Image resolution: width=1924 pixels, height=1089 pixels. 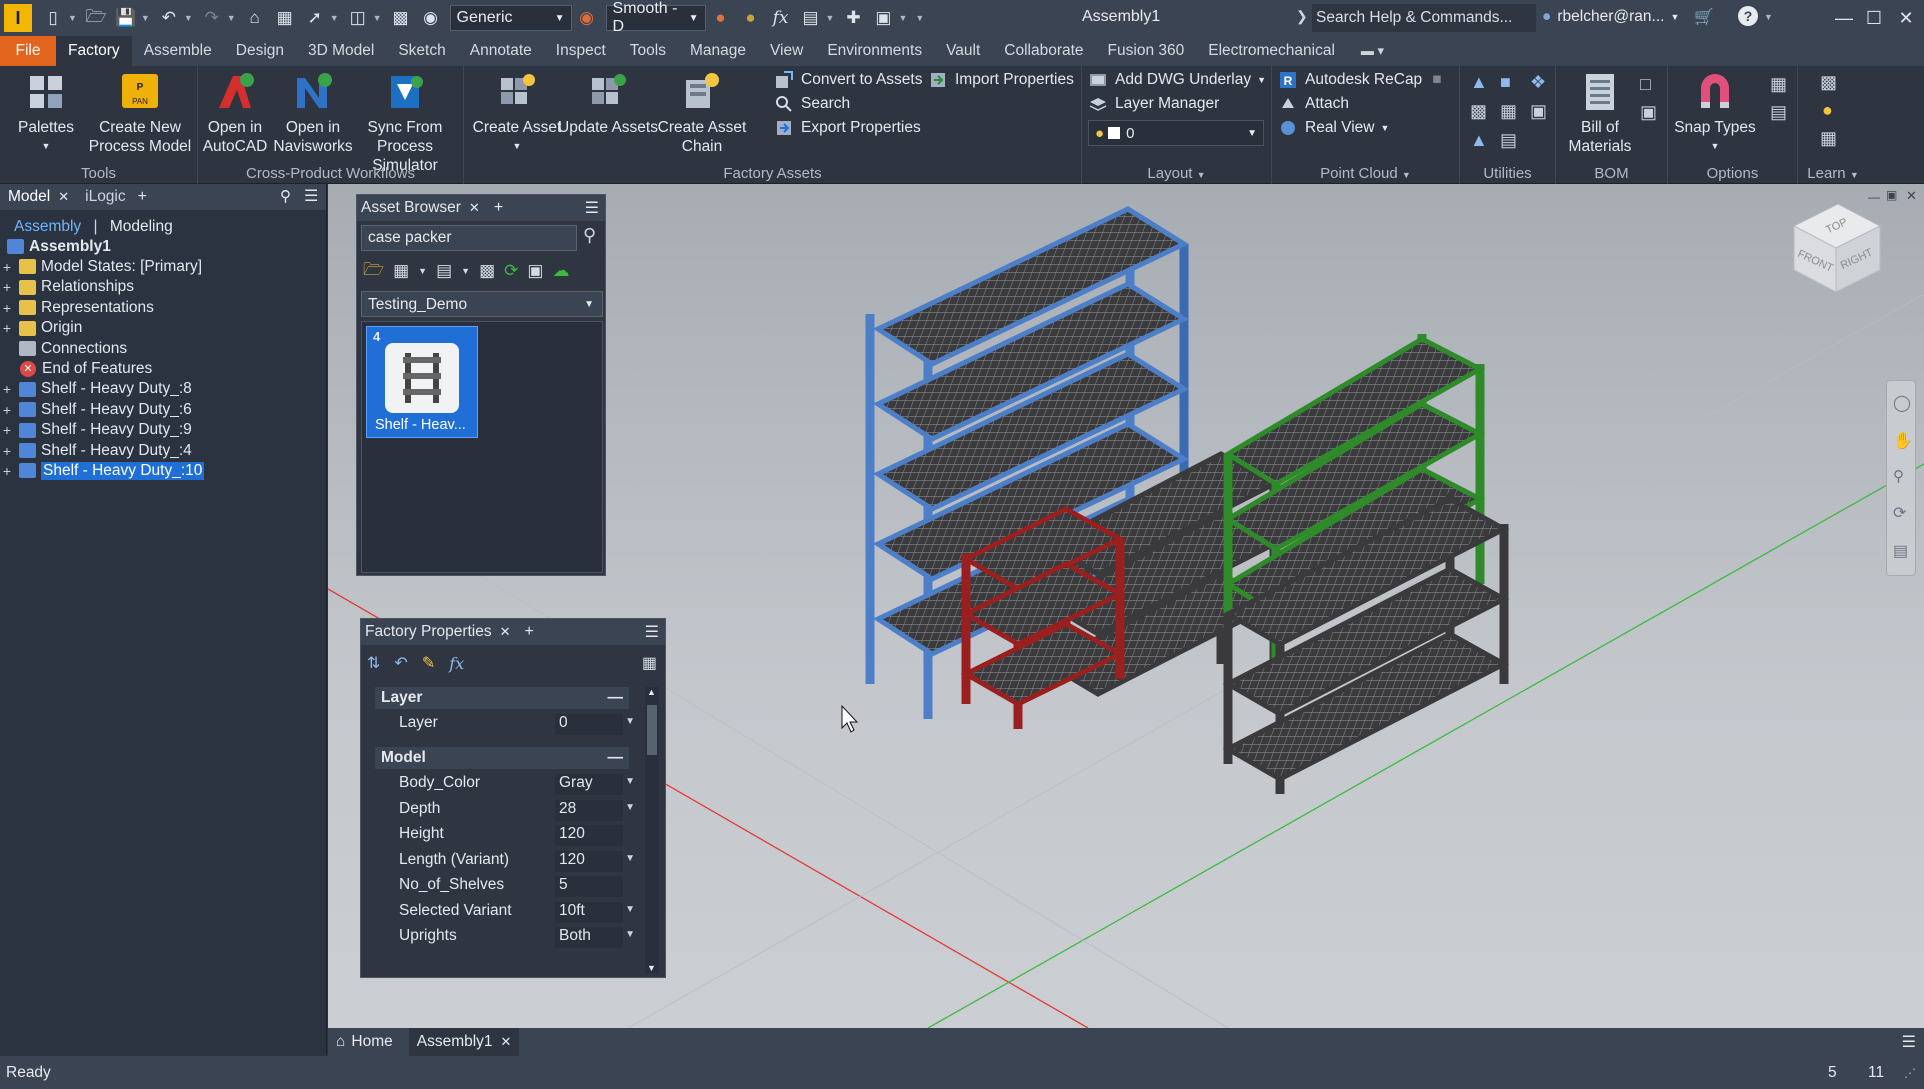 I want to click on import-properties-button: Import Properties, so click(x=1001, y=80).